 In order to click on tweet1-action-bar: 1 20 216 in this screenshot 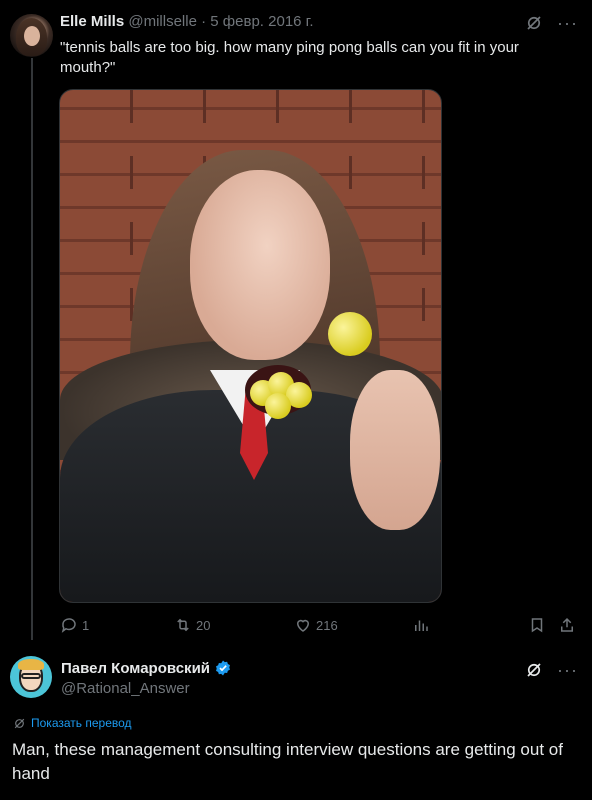, I will do `click(319, 626)`.